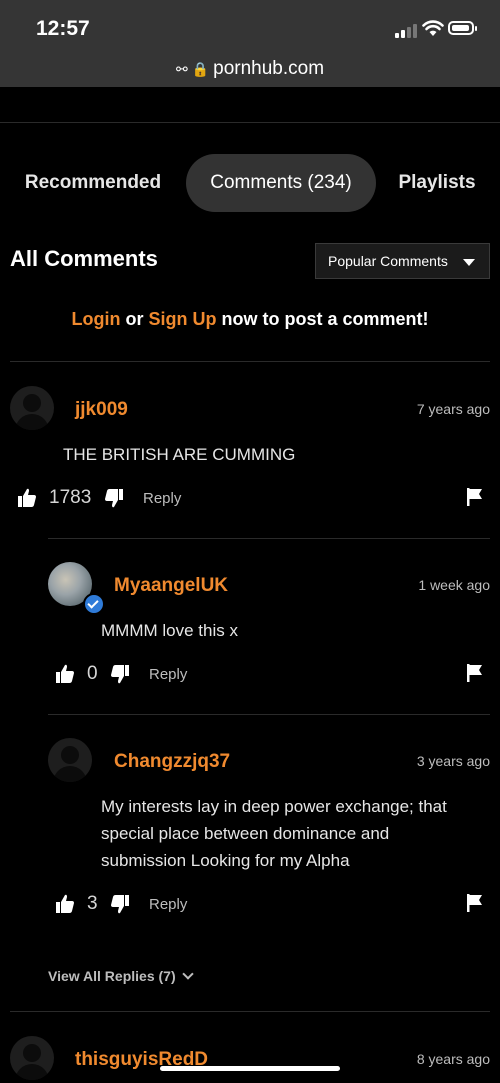  What do you see at coordinates (70, 497) in the screenshot?
I see `like-count: 1783` at bounding box center [70, 497].